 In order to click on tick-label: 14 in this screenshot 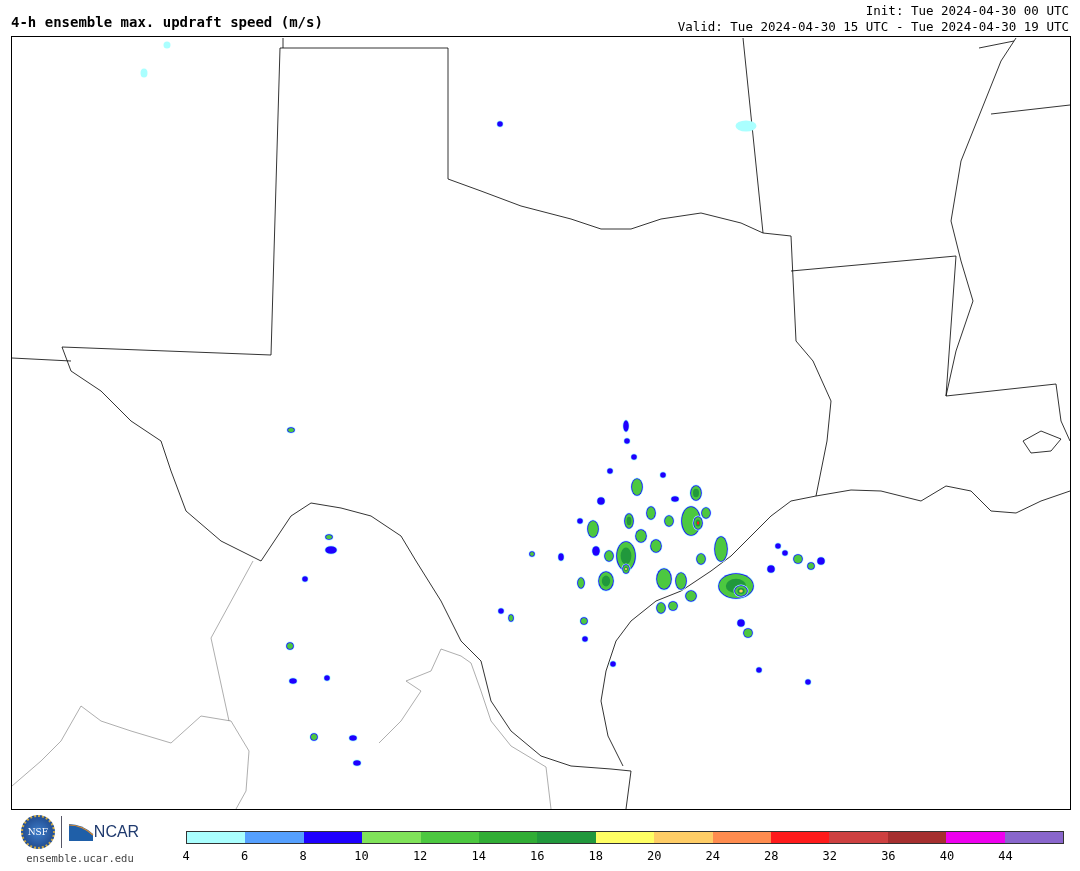, I will do `click(478, 856)`.